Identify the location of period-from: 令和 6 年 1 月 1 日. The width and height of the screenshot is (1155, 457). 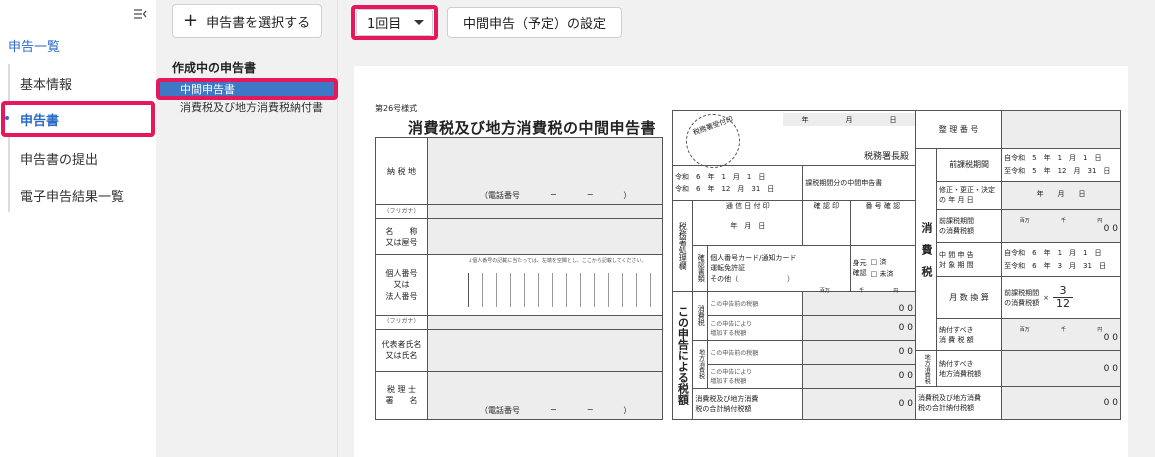
(720, 176).